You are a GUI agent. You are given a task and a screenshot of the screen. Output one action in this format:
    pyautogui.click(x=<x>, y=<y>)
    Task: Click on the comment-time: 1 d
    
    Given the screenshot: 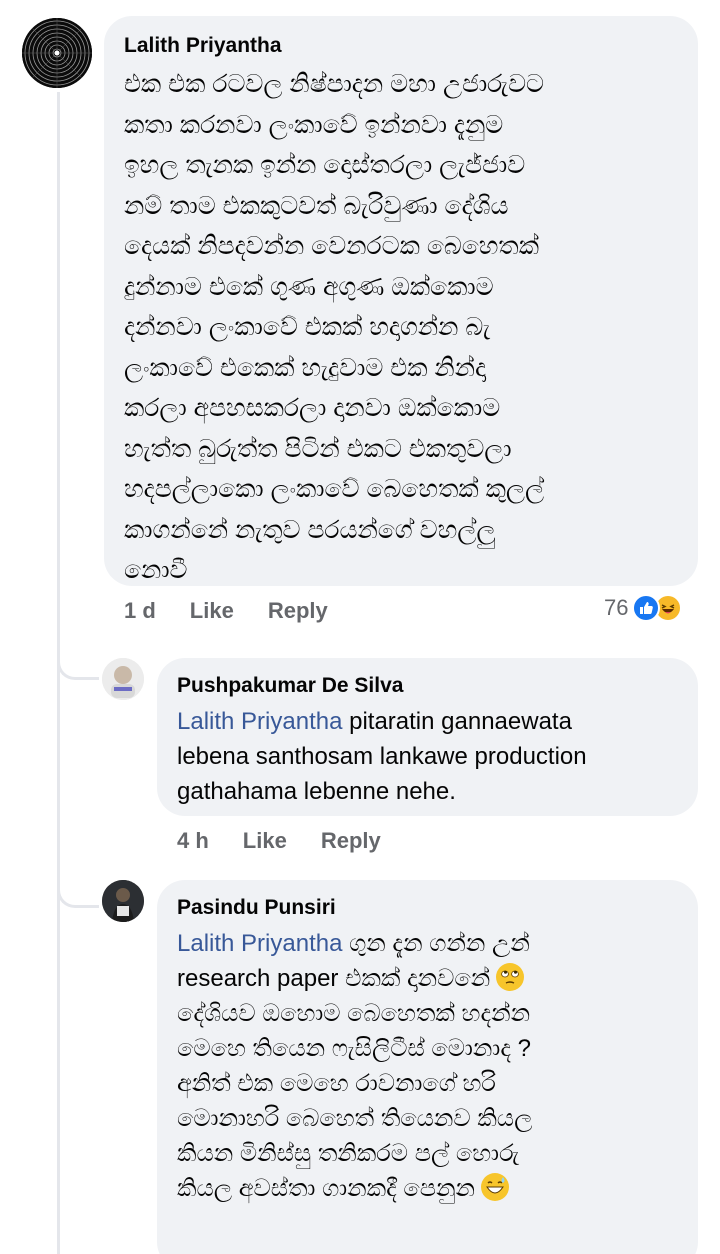 What is the action you would take?
    pyautogui.click(x=140, y=611)
    